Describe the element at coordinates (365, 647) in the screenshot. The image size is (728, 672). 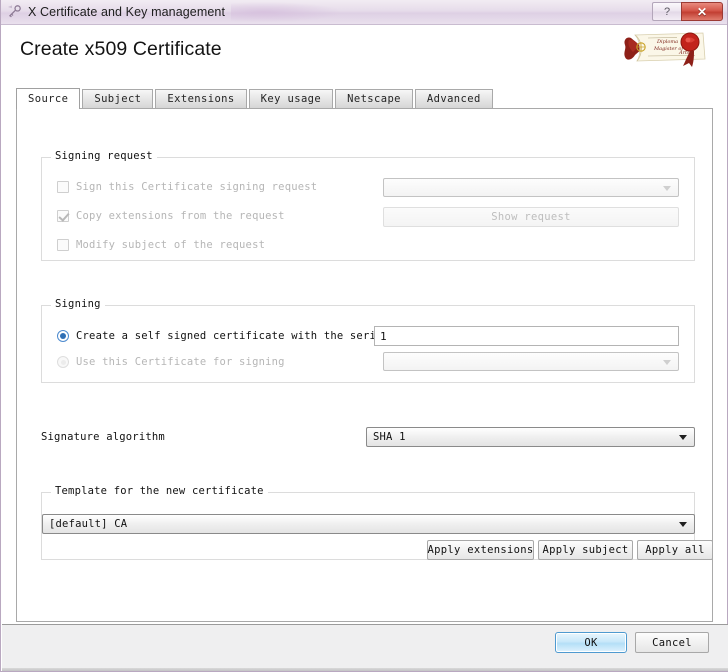
I see `dialog-footer: OK Cancel` at that location.